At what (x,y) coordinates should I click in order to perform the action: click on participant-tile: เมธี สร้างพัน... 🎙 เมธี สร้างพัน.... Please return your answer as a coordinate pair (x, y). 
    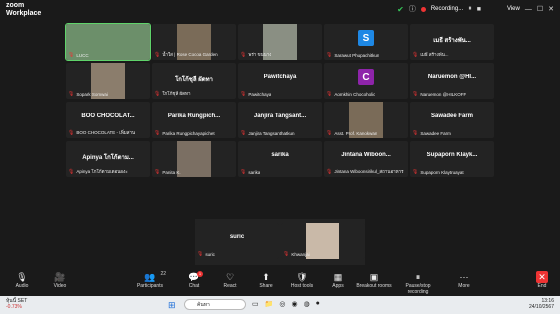
    Looking at the image, I should click on (452, 42).